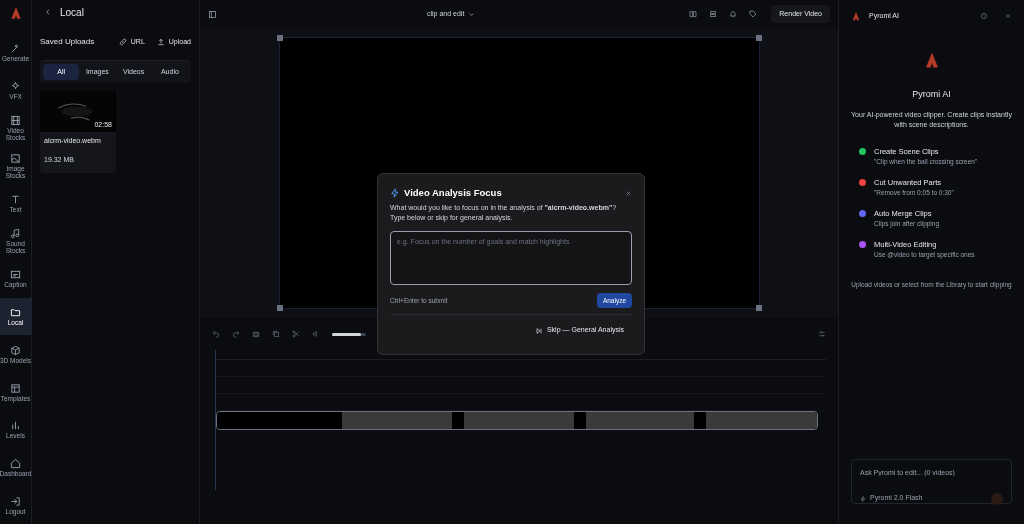  I want to click on bell-icon, so click(733, 14).